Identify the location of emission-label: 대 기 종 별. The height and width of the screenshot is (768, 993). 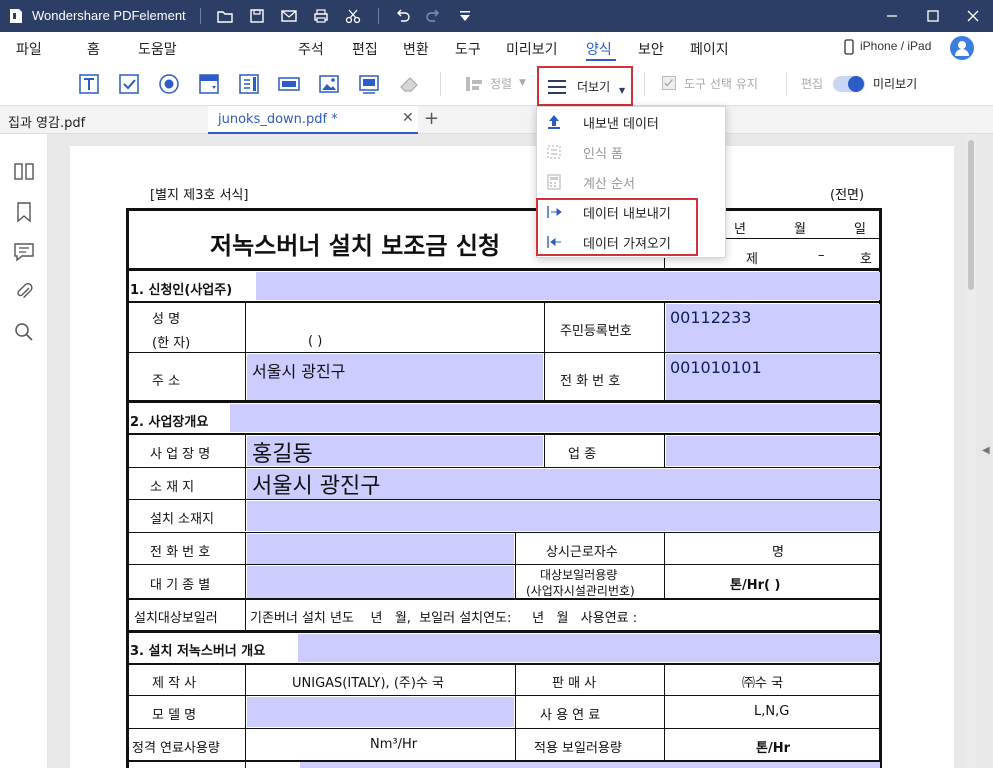
(180, 585).